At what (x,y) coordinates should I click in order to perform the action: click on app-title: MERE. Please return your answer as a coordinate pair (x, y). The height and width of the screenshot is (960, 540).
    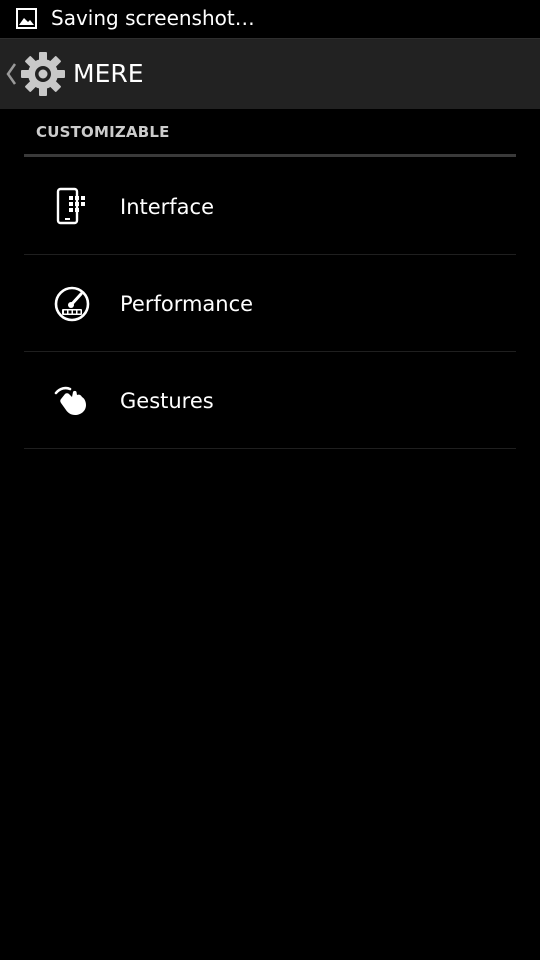
    Looking at the image, I should click on (108, 73).